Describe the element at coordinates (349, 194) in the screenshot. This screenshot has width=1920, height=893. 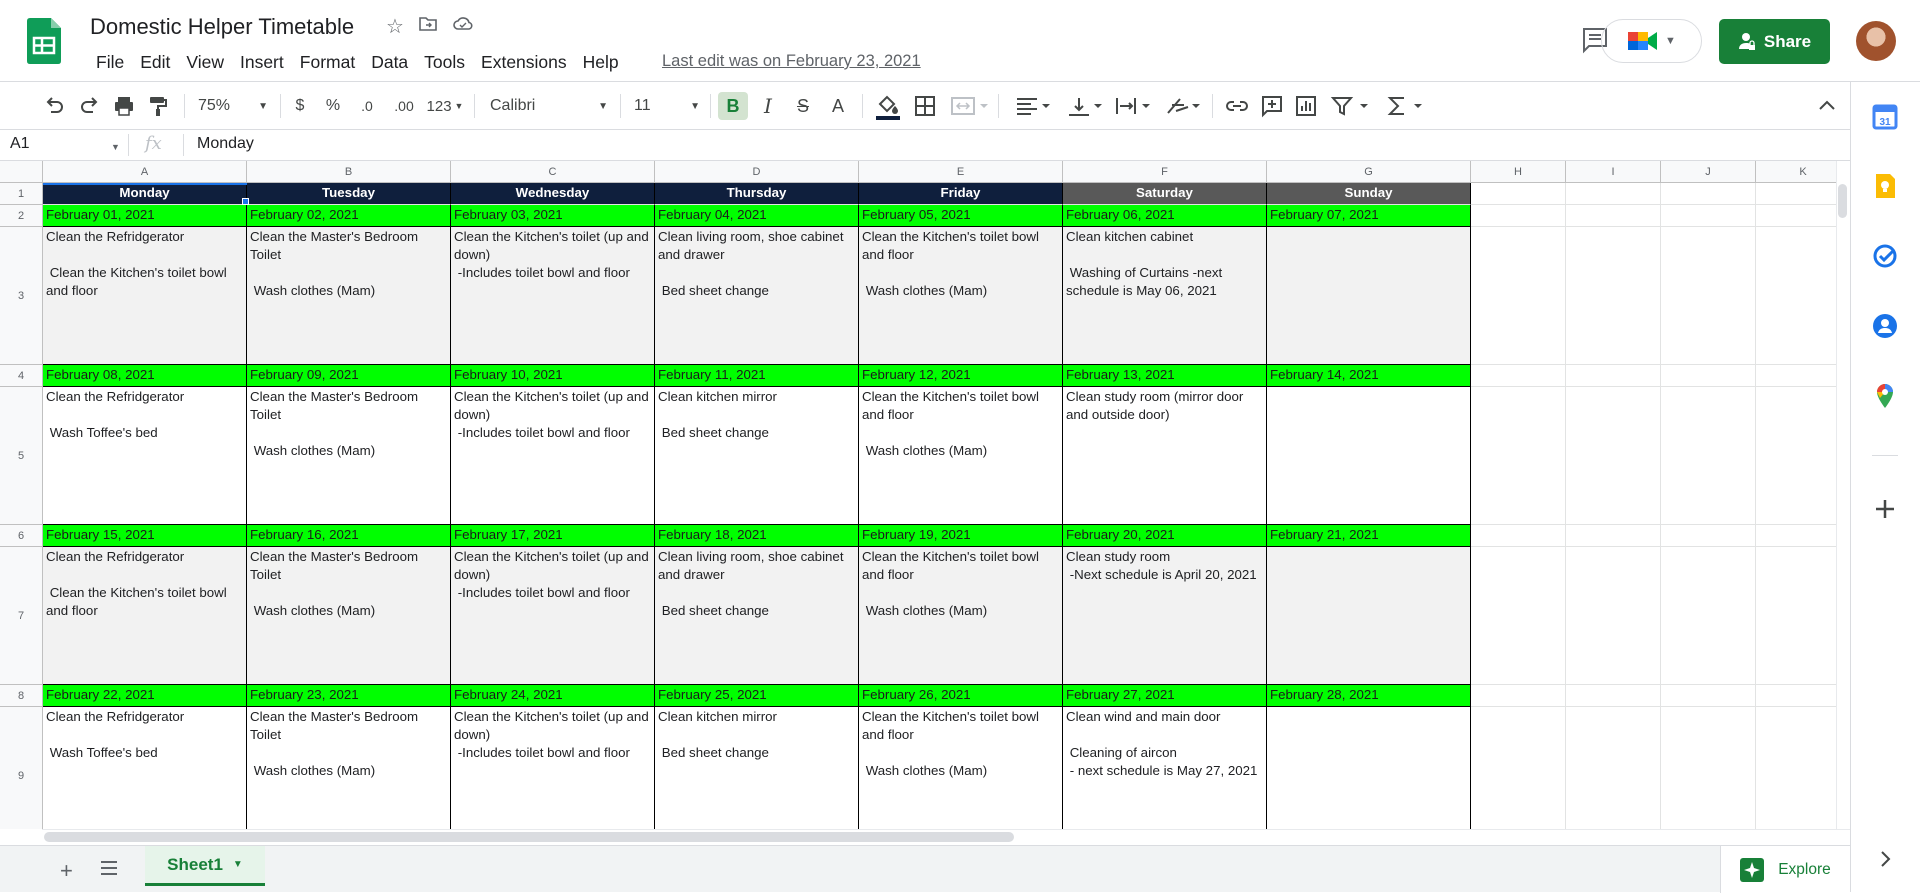
I see `day-header-cell: Tuesday` at that location.